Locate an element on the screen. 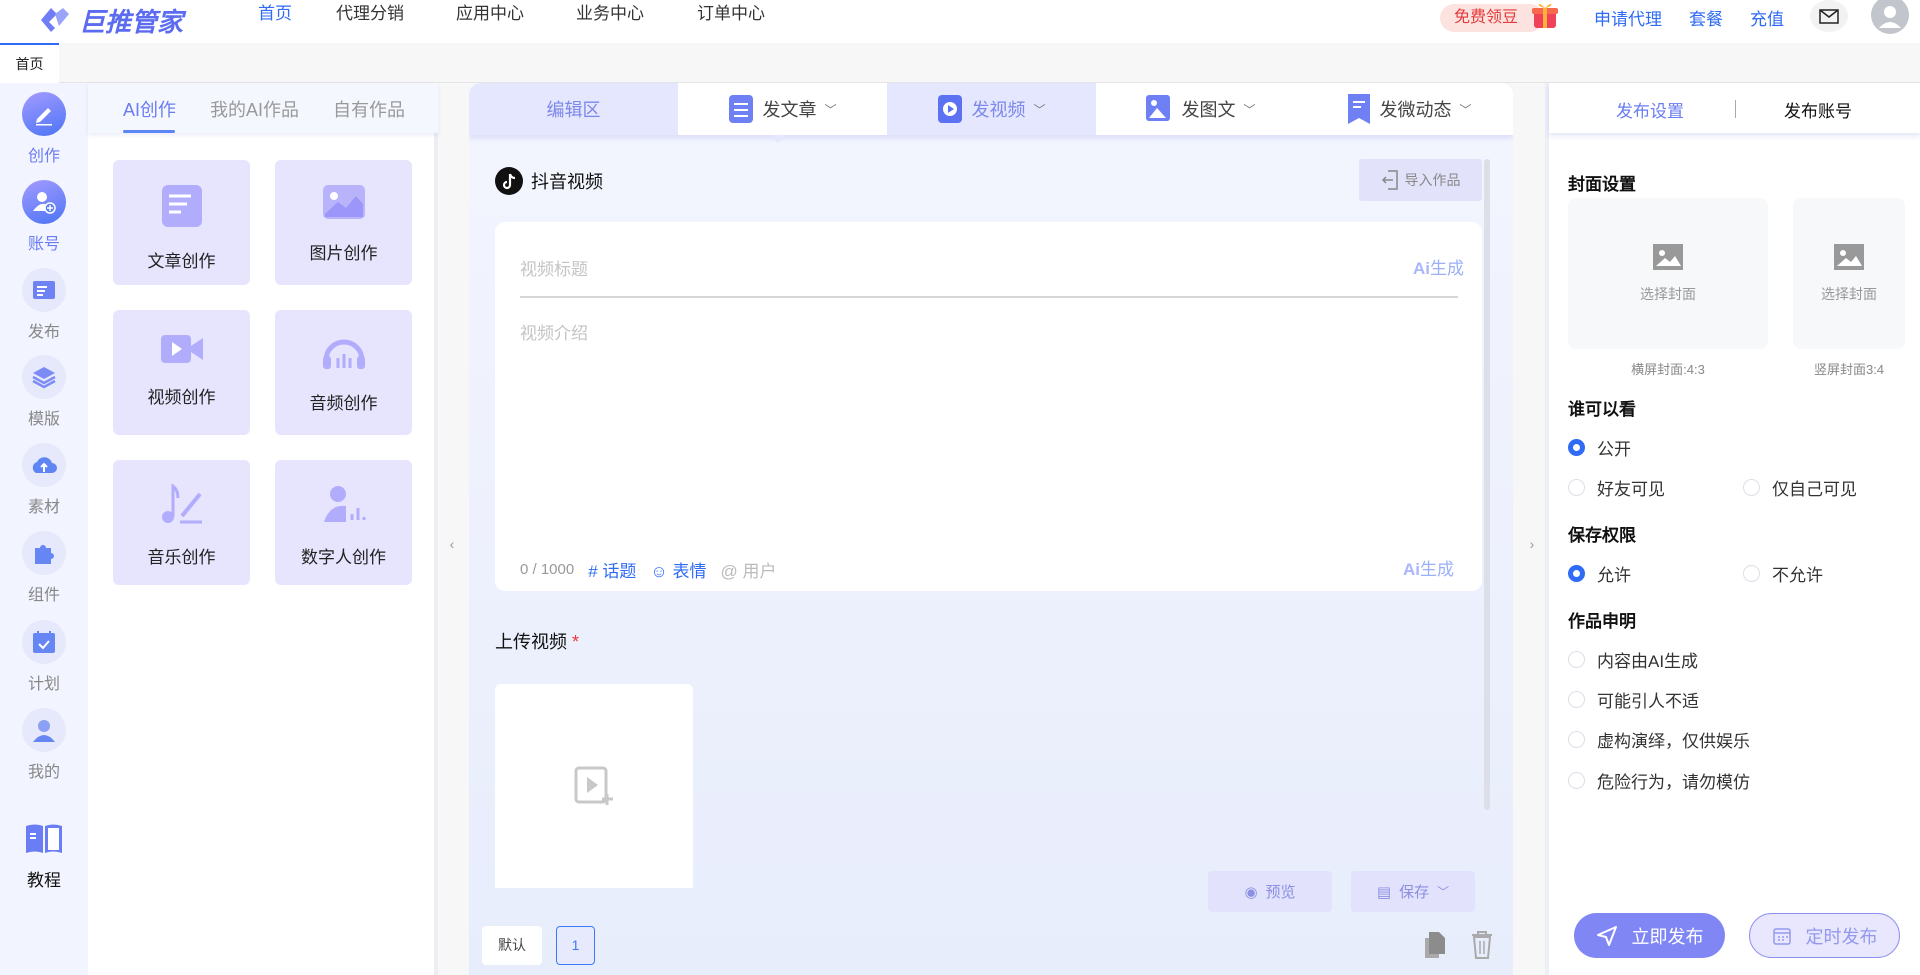  rail-item-materials: 素材 is located at coordinates (44, 480).